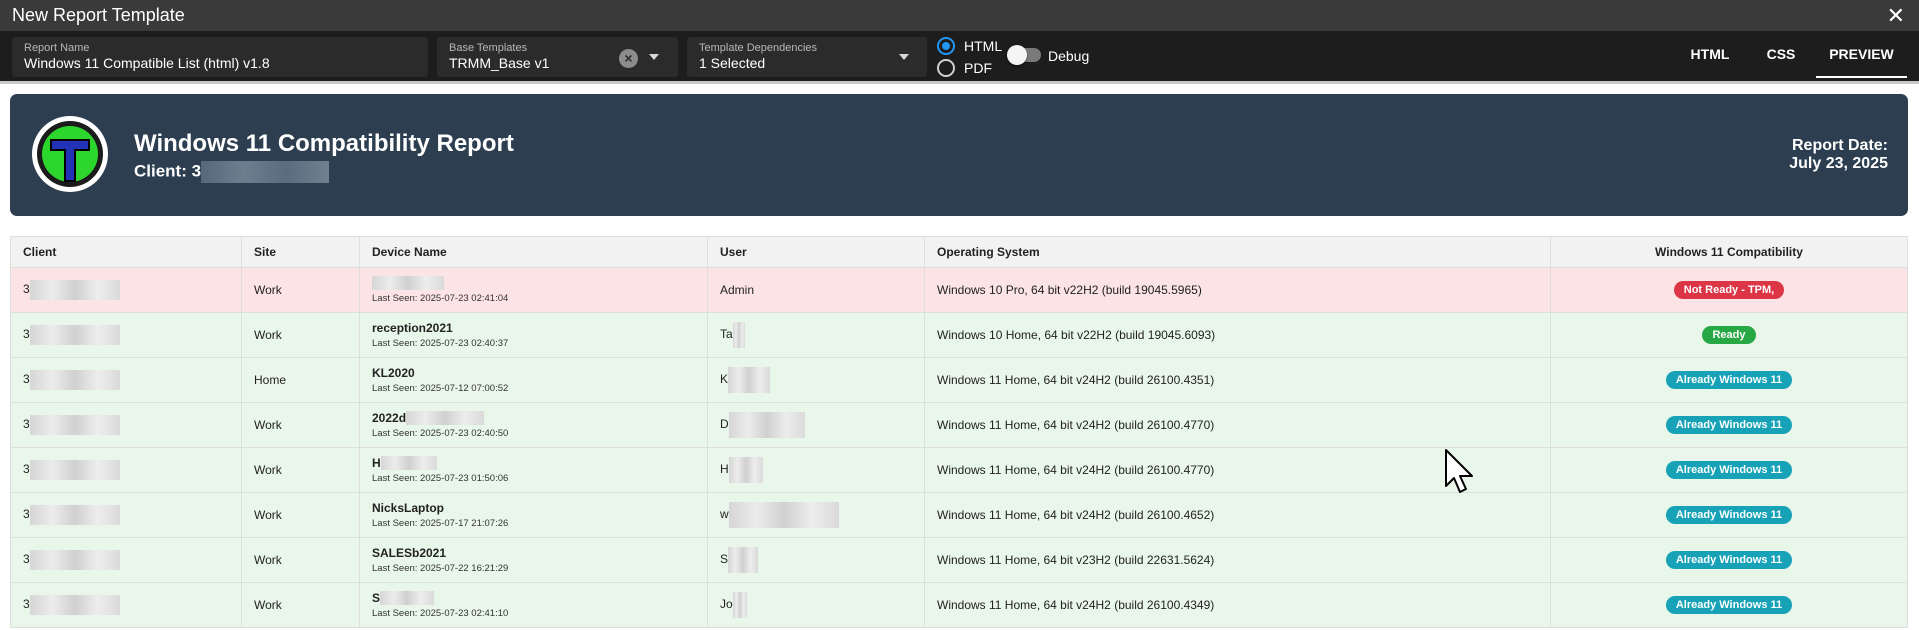 Image resolution: width=1919 pixels, height=630 pixels. What do you see at coordinates (758, 48) in the screenshot?
I see `template-dependencies-label: Template Dependencies` at bounding box center [758, 48].